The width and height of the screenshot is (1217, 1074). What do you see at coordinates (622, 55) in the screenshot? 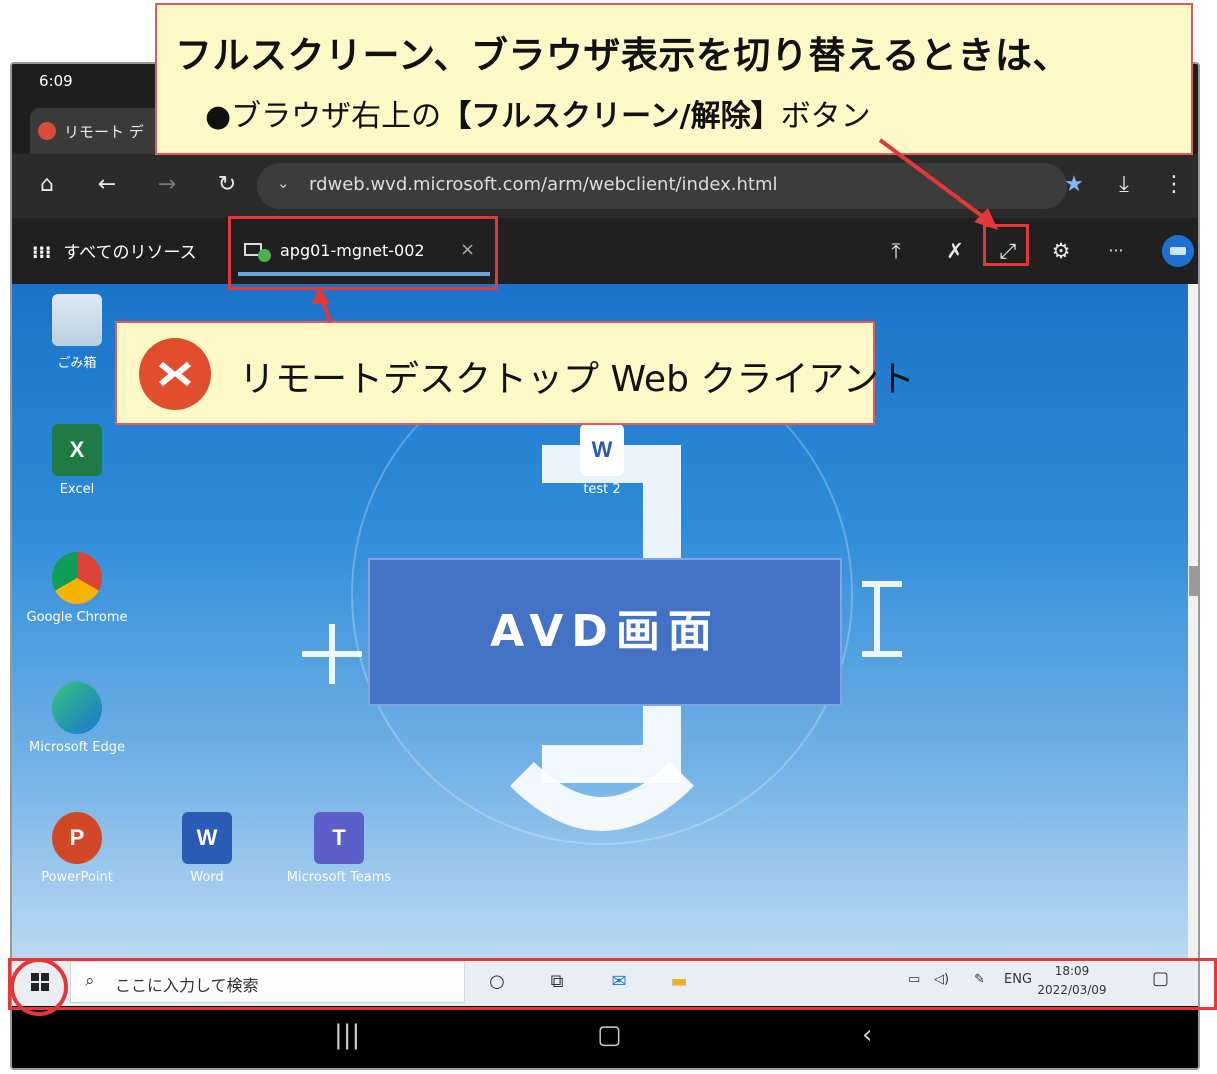
I see `fullscreen-heading: フルスクリーン、ブラウザ表示を切り替えるときは、` at bounding box center [622, 55].